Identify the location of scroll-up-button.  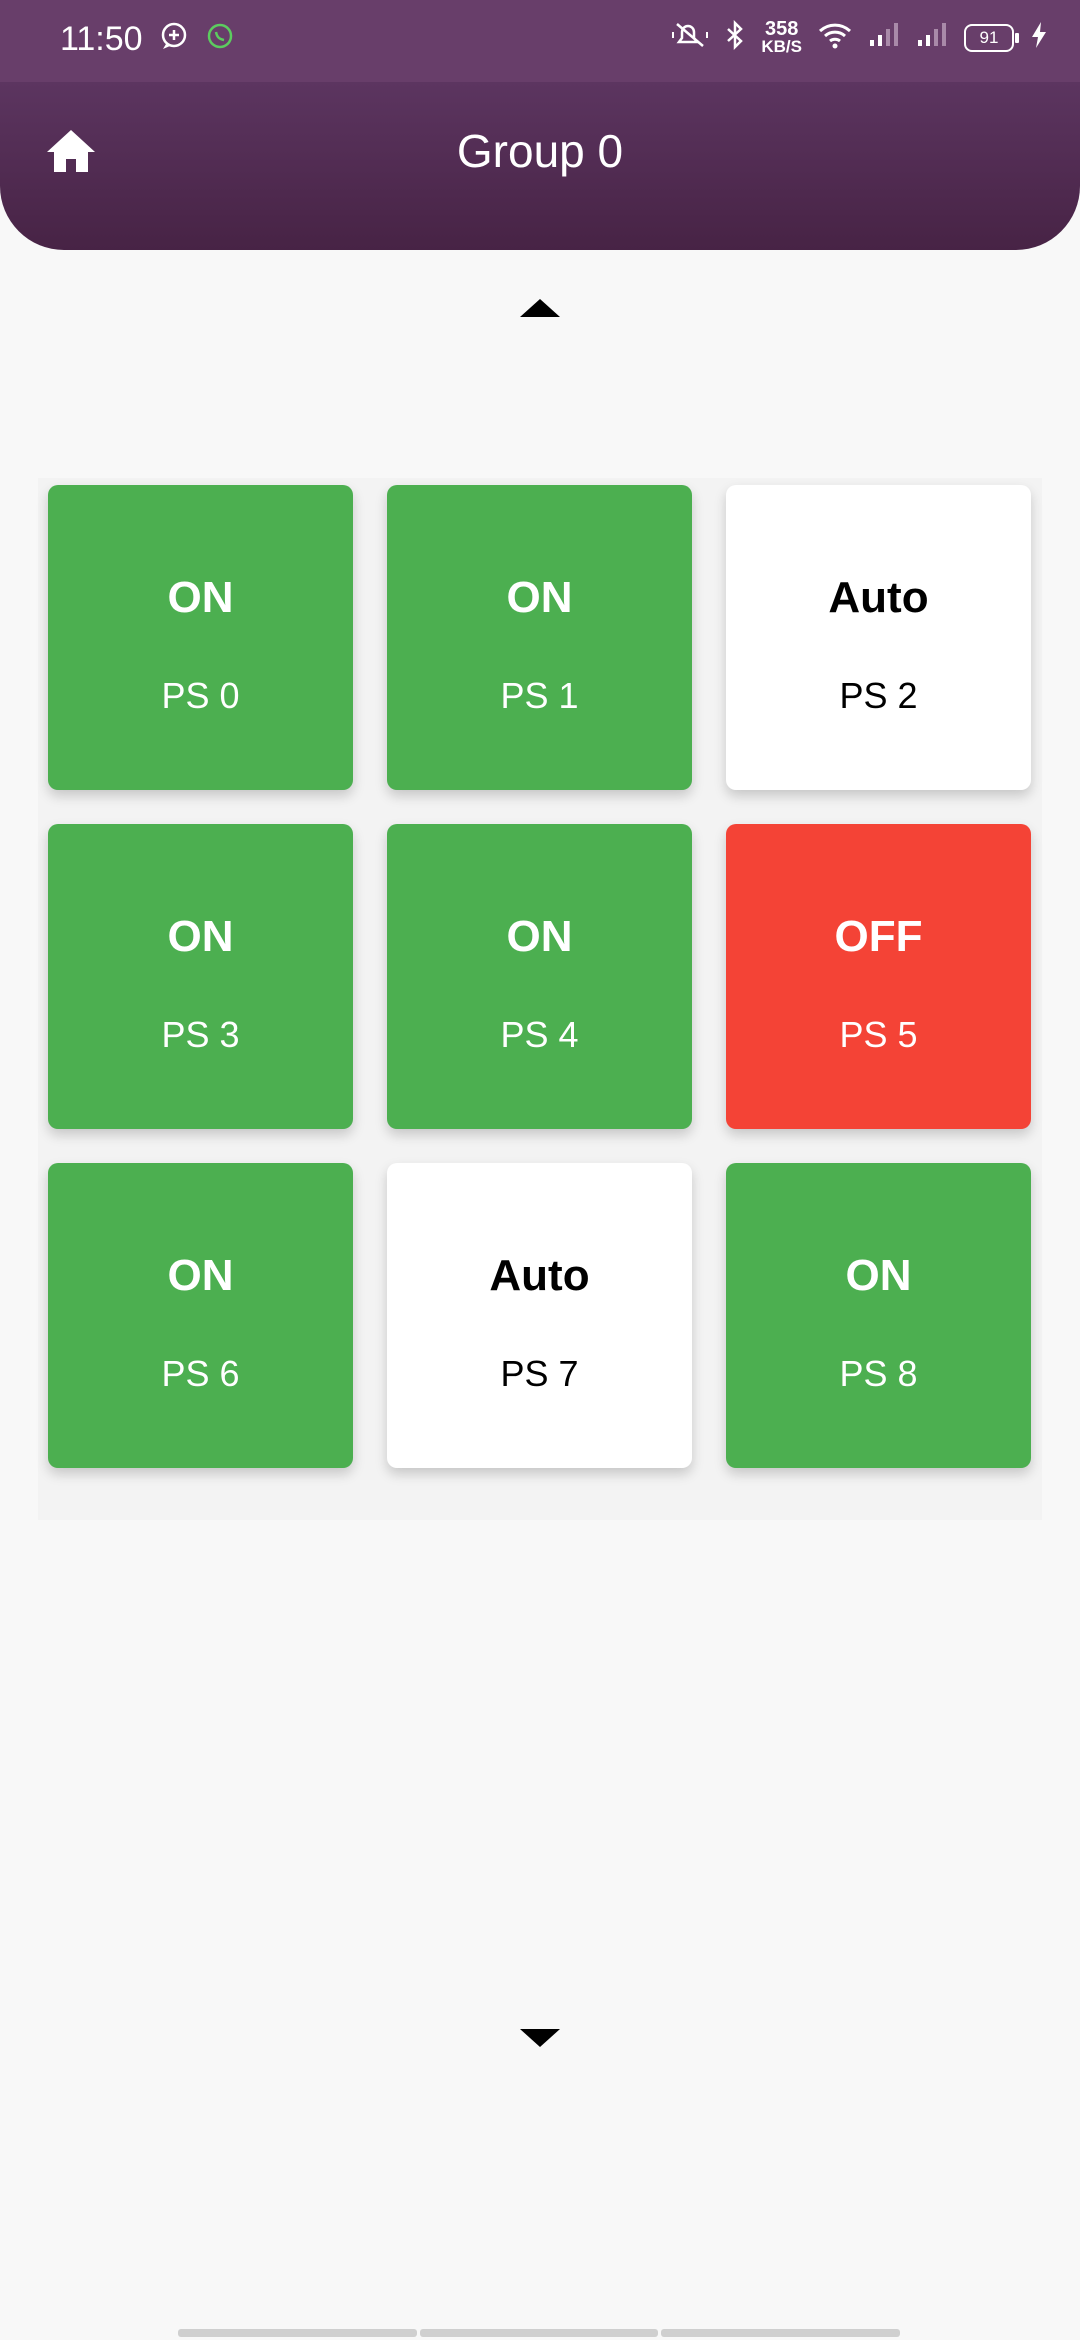
(540, 308).